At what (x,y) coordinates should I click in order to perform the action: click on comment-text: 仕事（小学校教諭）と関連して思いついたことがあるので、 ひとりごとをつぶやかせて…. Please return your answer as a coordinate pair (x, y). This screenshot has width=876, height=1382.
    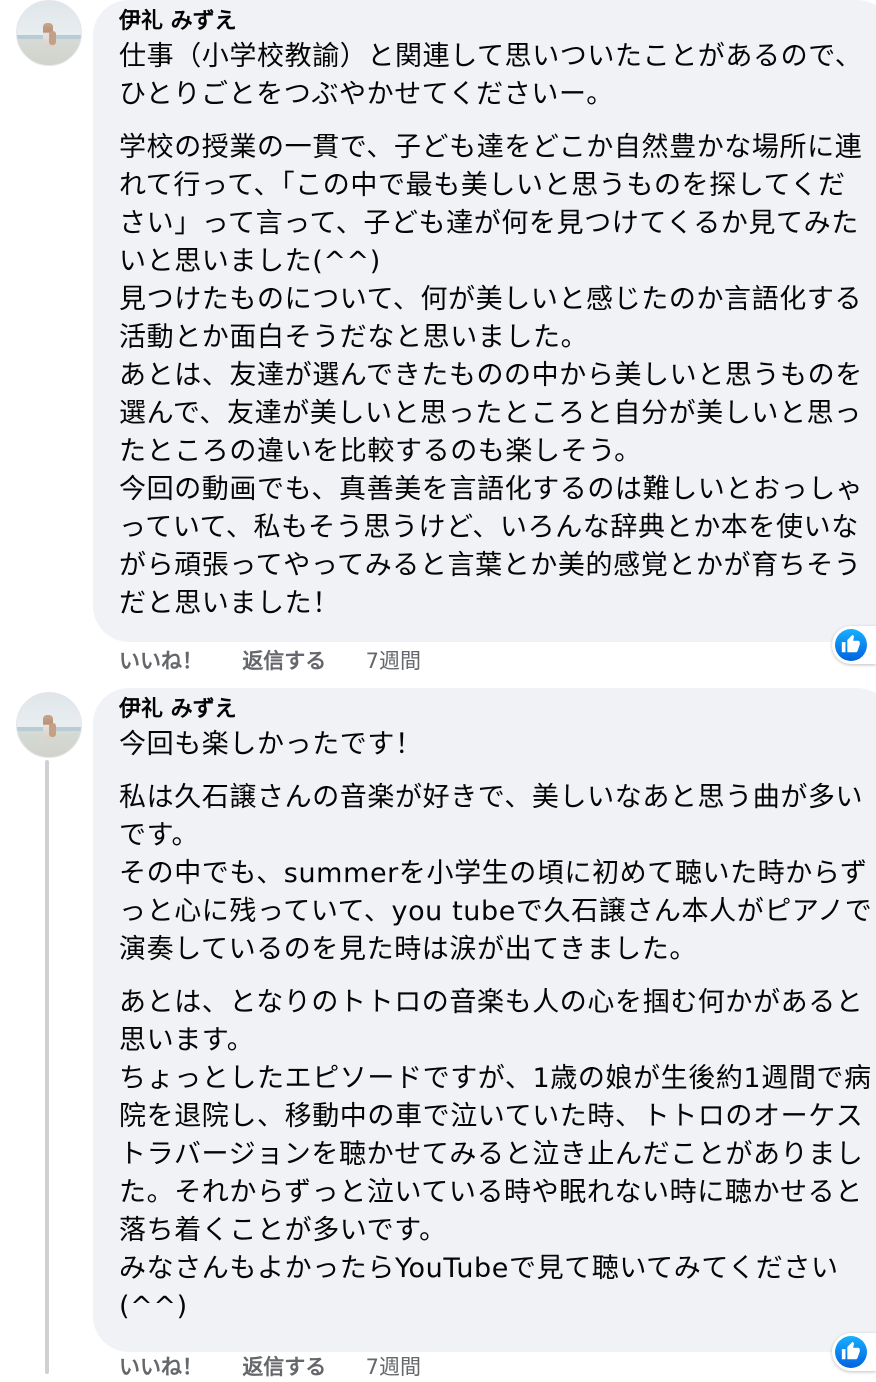
    Looking at the image, I should click on (491, 75).